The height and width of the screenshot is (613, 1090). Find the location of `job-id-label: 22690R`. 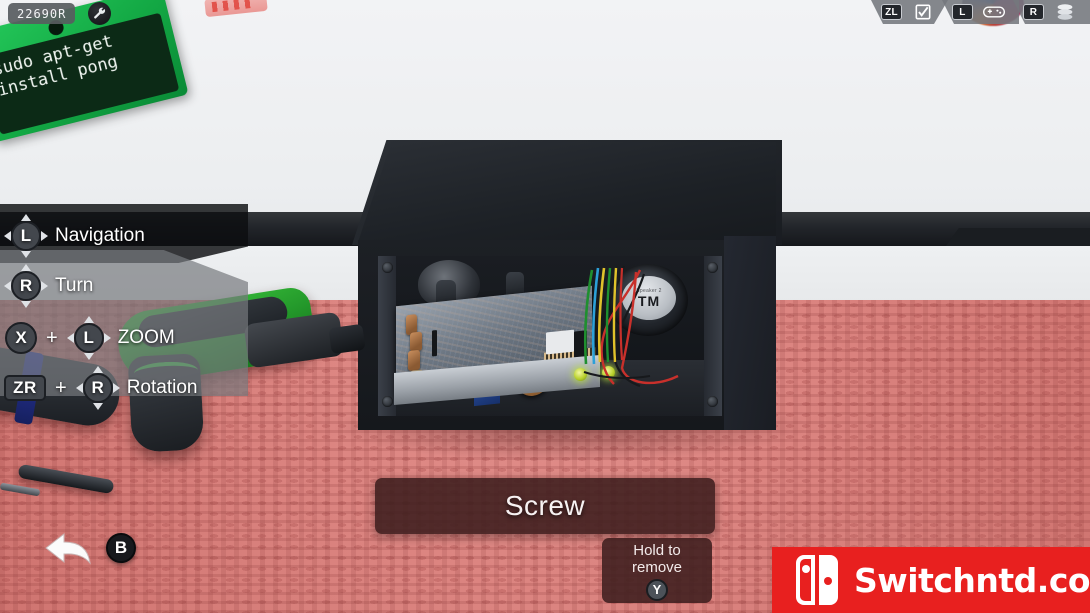

job-id-label: 22690R is located at coordinates (42, 13).